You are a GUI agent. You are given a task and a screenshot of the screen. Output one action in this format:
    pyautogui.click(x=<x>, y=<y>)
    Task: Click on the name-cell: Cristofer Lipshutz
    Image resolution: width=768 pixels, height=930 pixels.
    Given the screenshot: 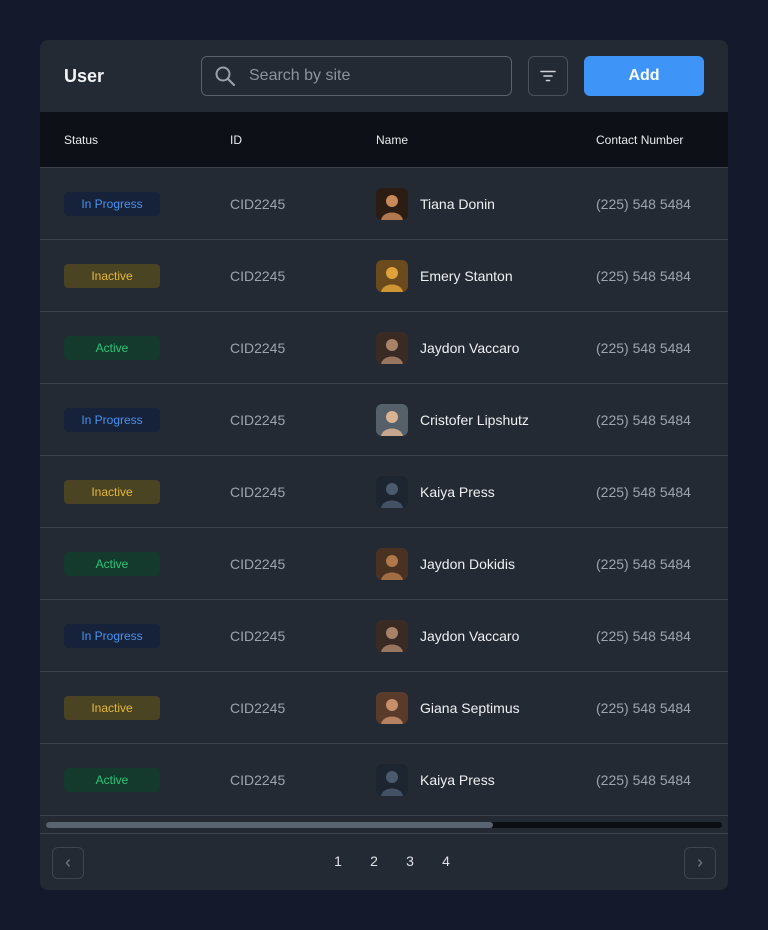 What is the action you would take?
    pyautogui.click(x=452, y=419)
    